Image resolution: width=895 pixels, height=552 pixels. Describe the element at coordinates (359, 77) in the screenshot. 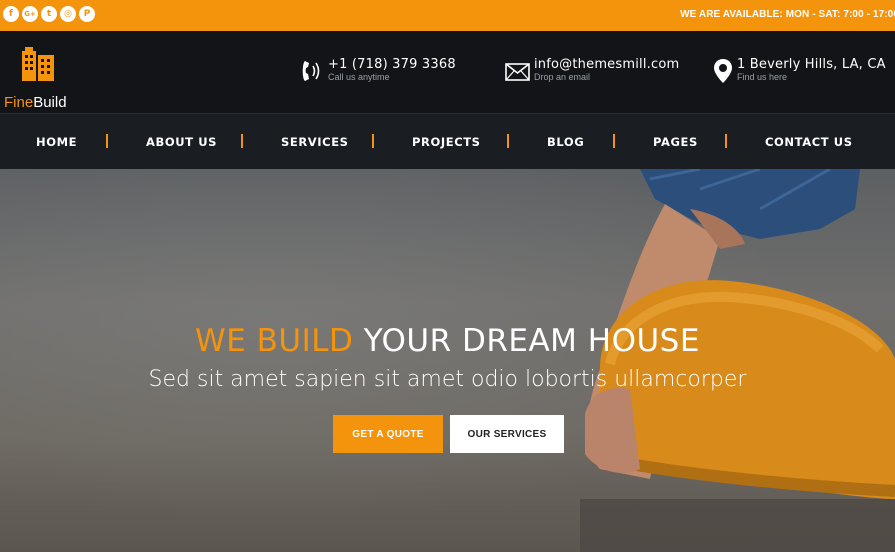

I see `phone-caption: Call us anytime` at that location.